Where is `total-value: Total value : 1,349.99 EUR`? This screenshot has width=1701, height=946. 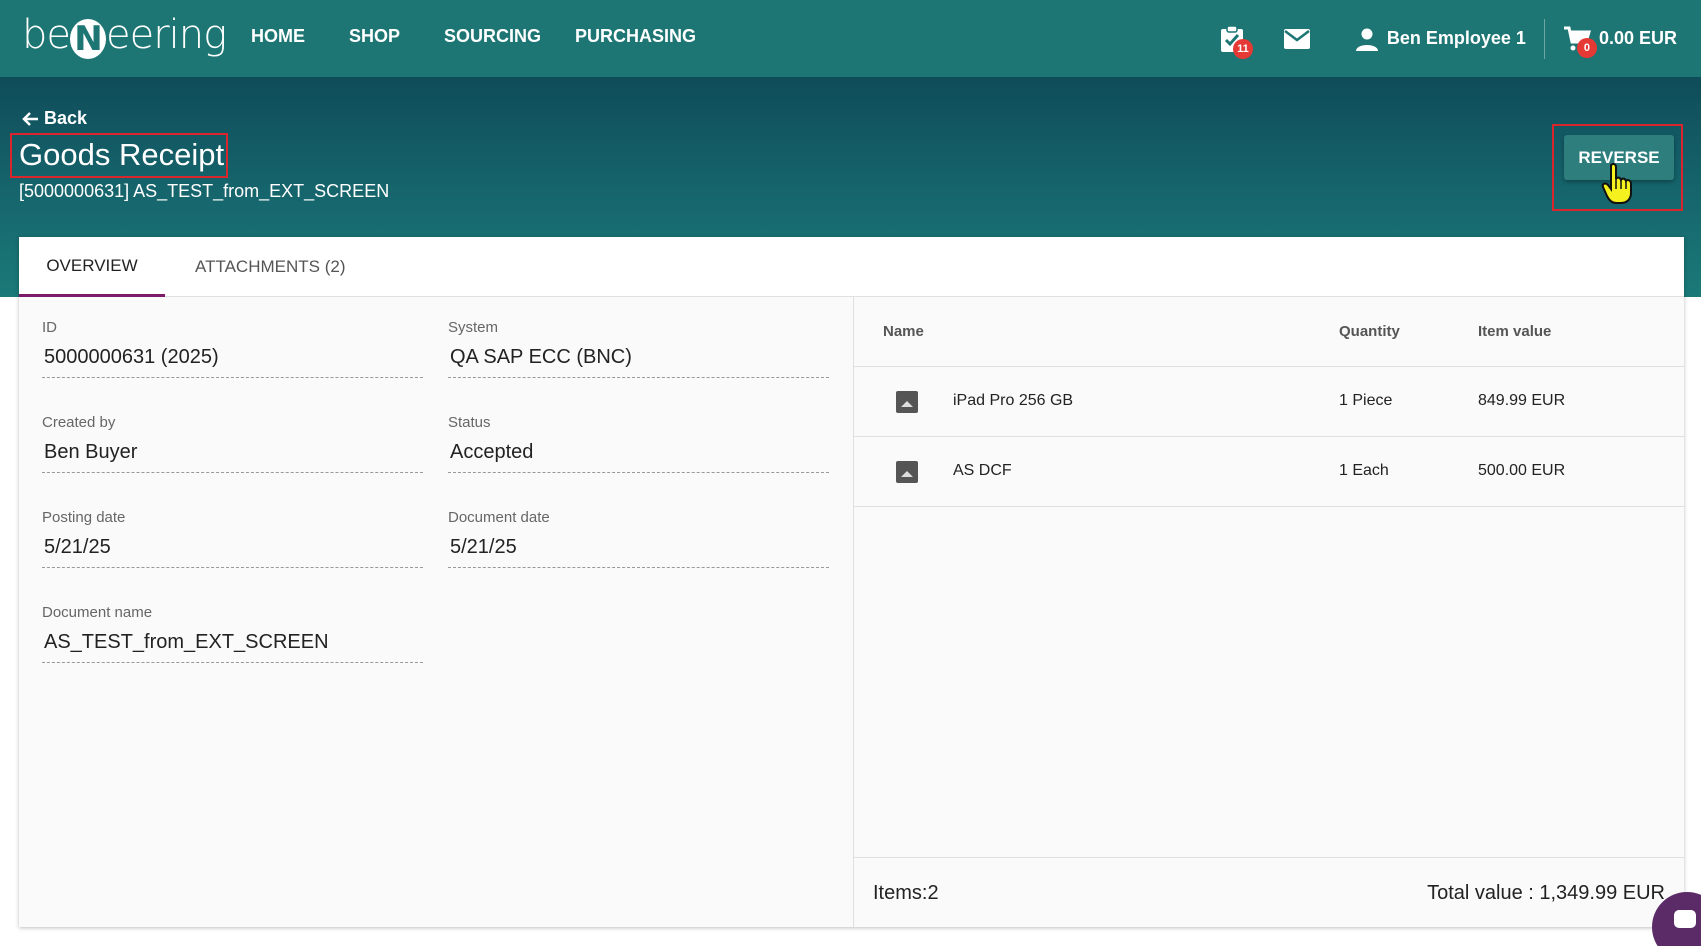
total-value: Total value : 1,349.99 EUR is located at coordinates (1546, 893).